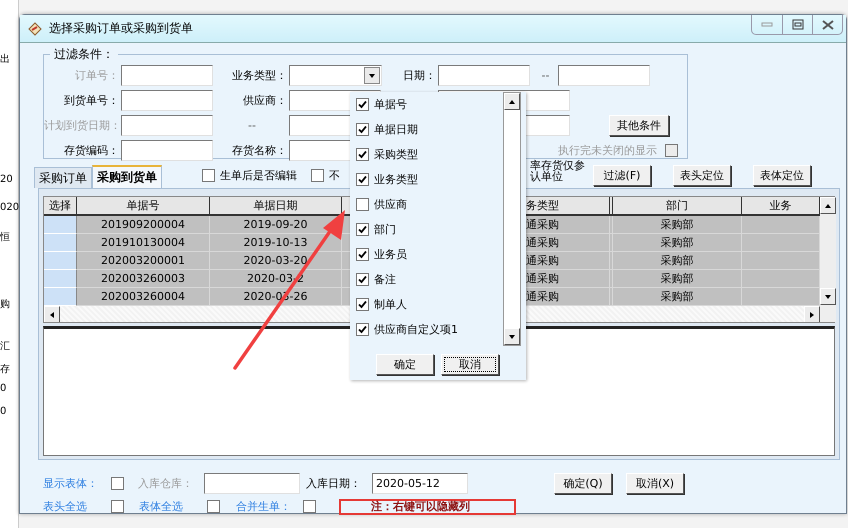  Describe the element at coordinates (5, 305) in the screenshot. I see `background-text: 购` at that location.